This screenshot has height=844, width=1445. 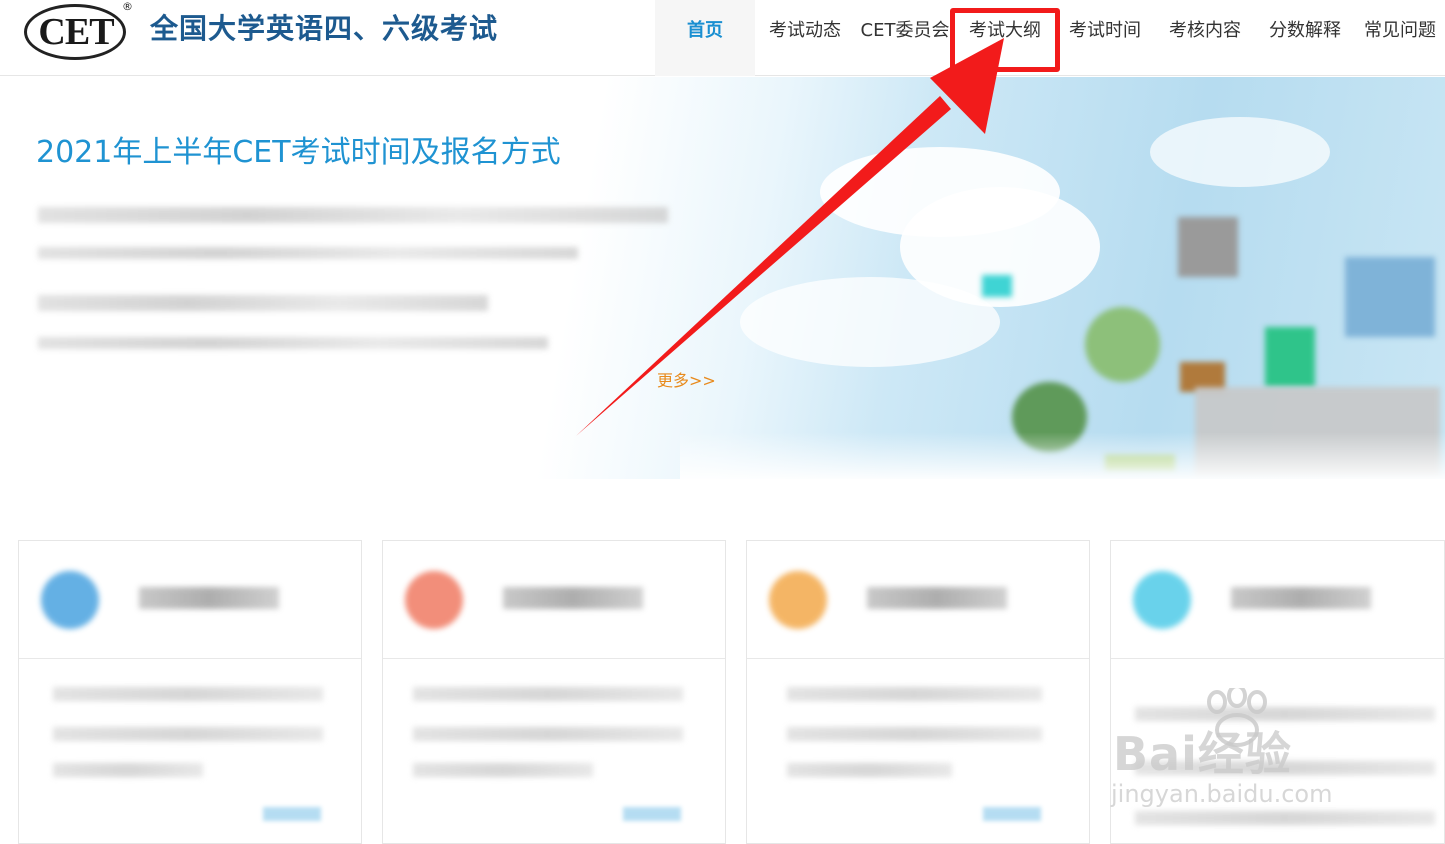 I want to click on nav-exam-time: 考试时间, so click(x=1105, y=38).